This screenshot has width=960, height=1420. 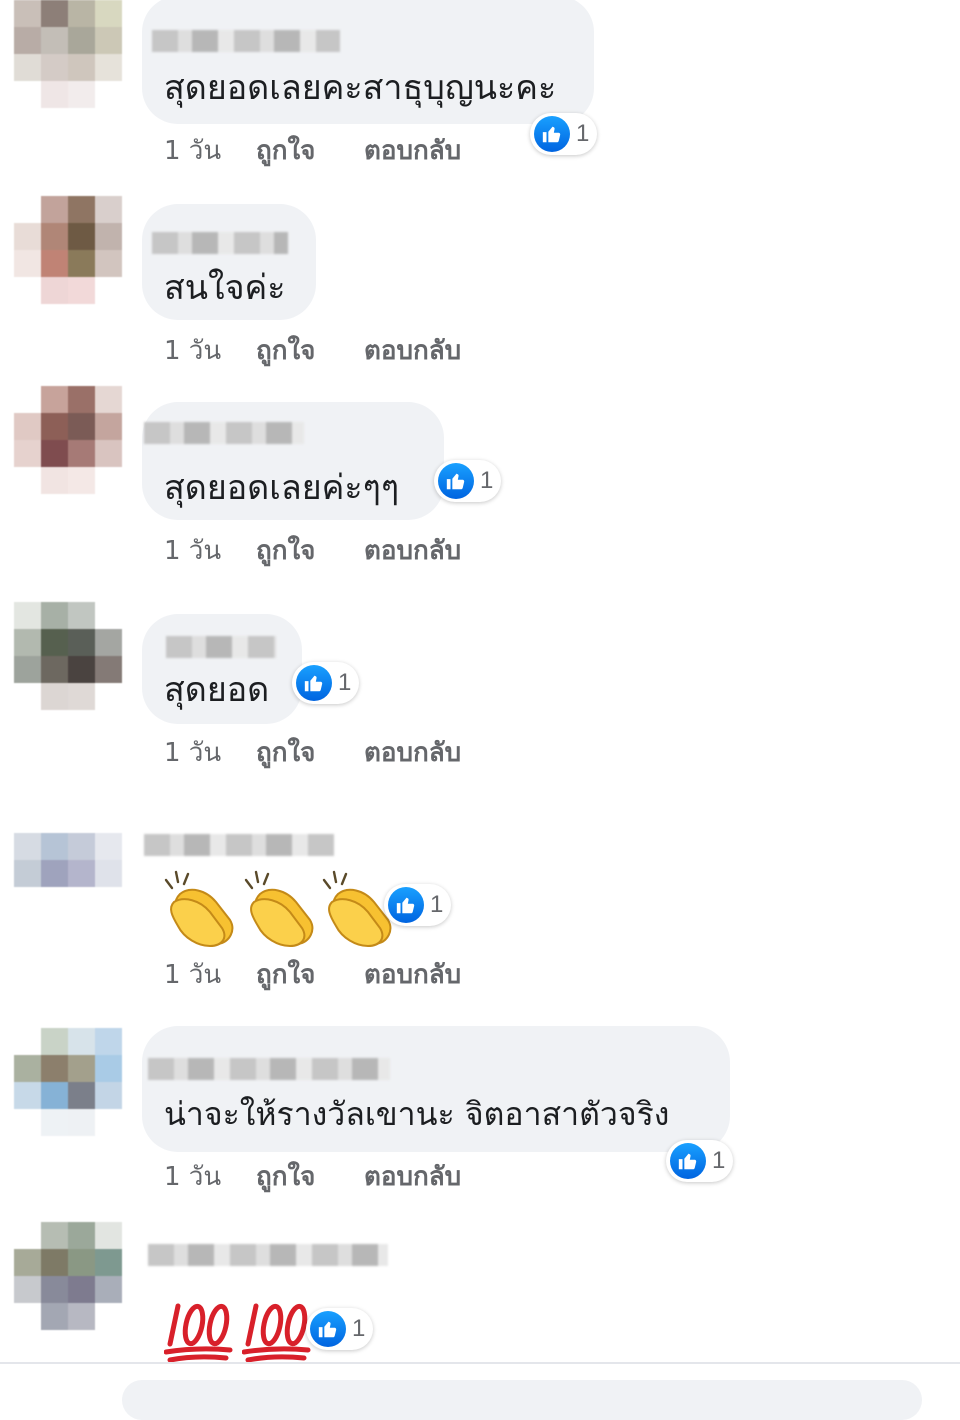 I want to click on comment-text: สุดยอด, so click(x=217, y=690).